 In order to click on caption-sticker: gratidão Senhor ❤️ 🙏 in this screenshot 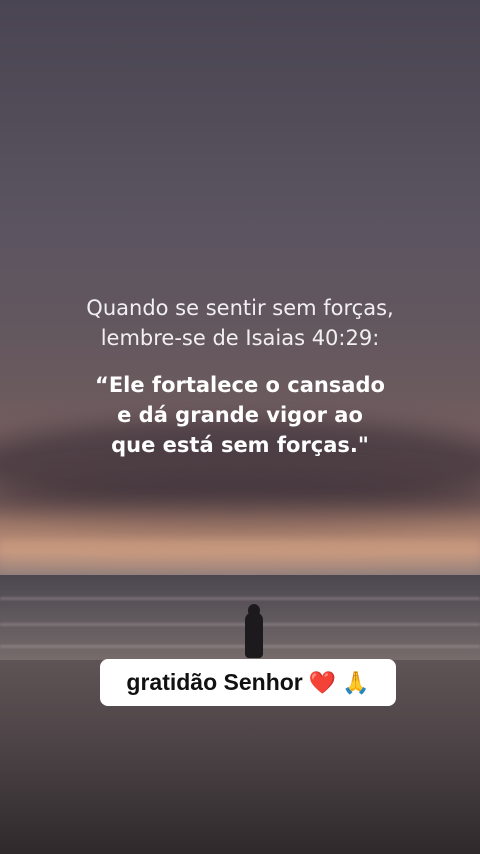, I will do `click(248, 682)`.